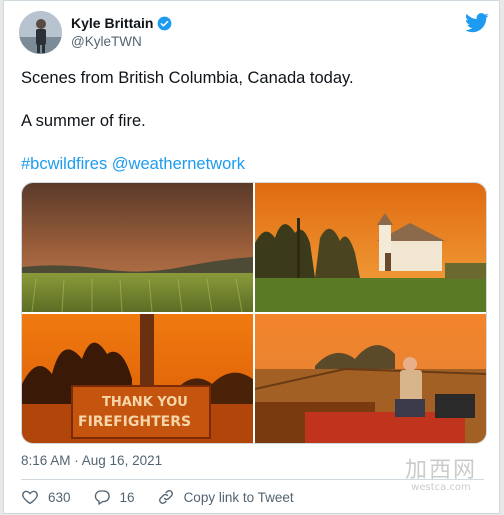 The height and width of the screenshot is (515, 504). What do you see at coordinates (254, 33) in the screenshot?
I see `tweet-header: Kyle Brittain @KyleTWN` at bounding box center [254, 33].